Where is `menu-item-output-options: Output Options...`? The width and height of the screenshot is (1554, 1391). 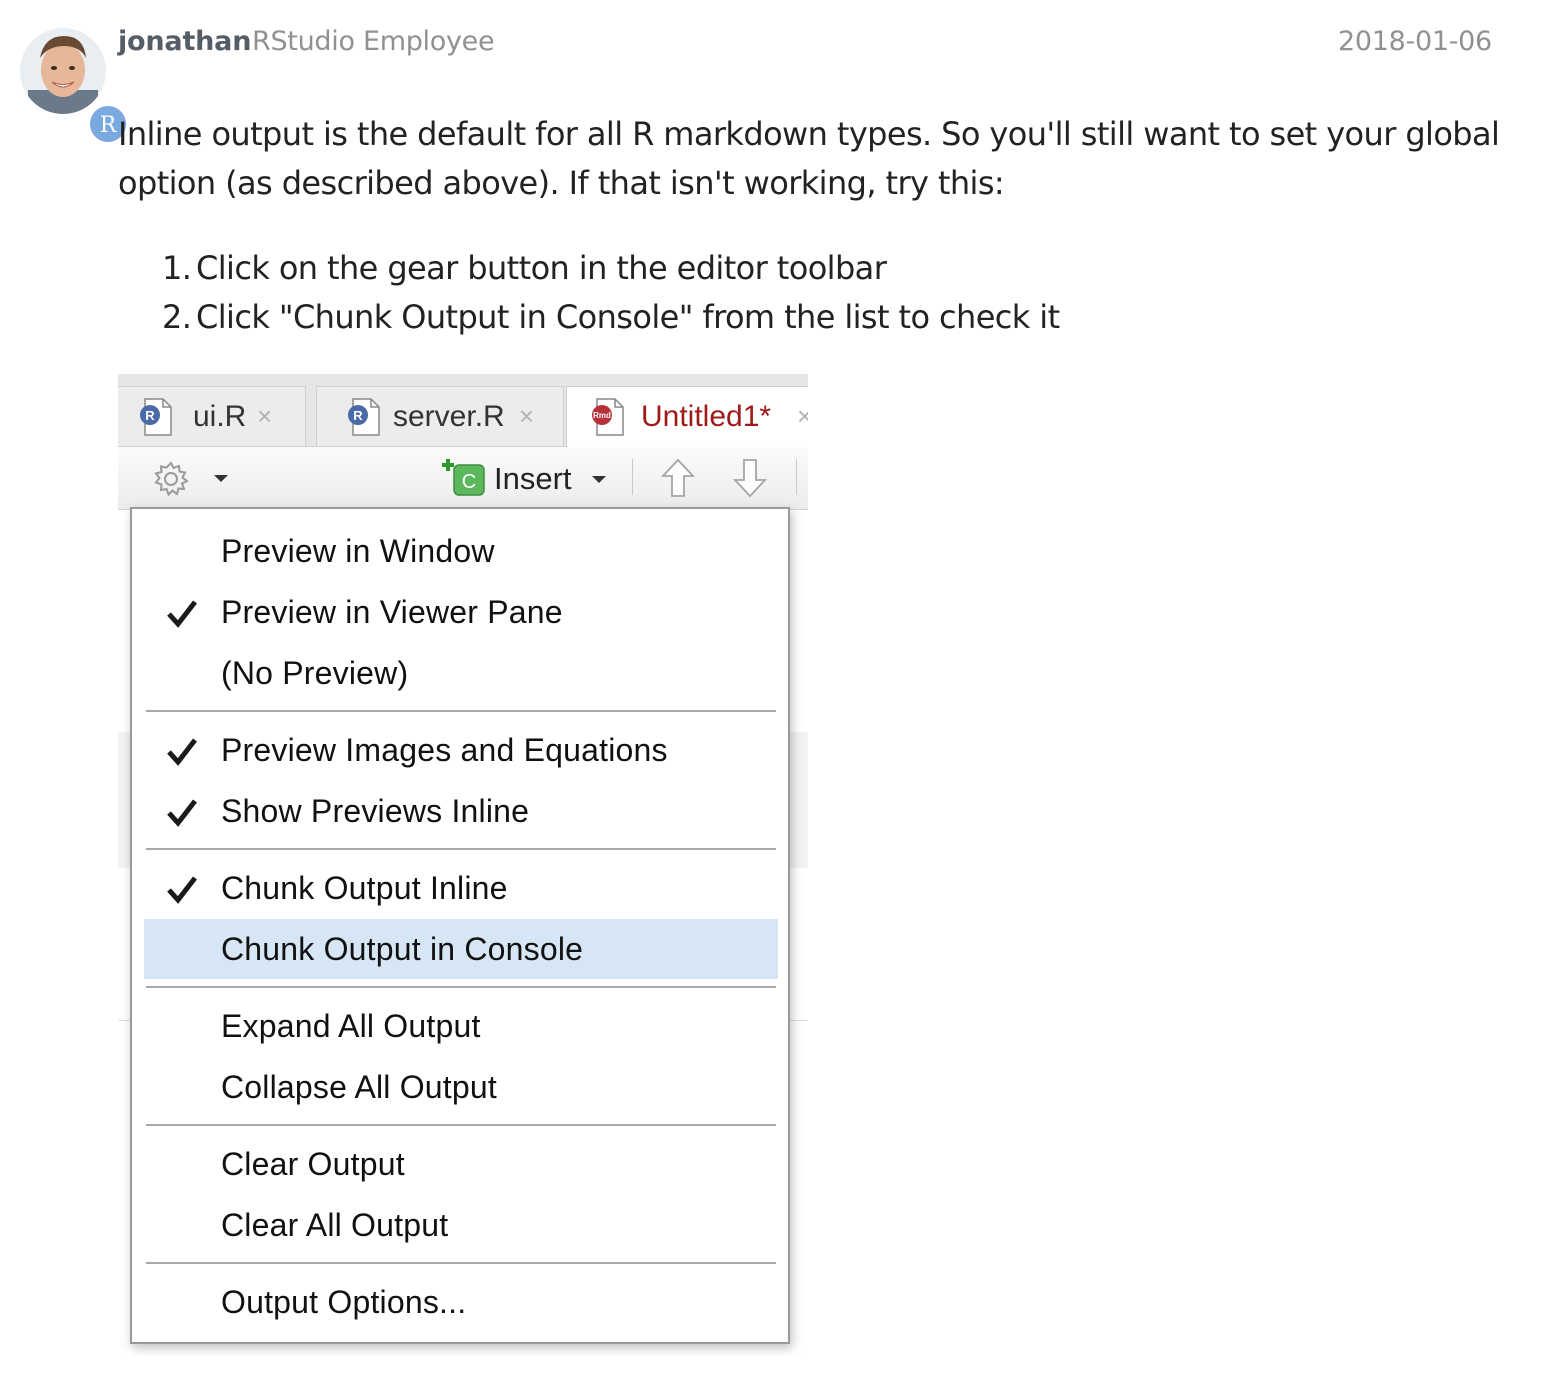
menu-item-output-options: Output Options... is located at coordinates (461, 1302).